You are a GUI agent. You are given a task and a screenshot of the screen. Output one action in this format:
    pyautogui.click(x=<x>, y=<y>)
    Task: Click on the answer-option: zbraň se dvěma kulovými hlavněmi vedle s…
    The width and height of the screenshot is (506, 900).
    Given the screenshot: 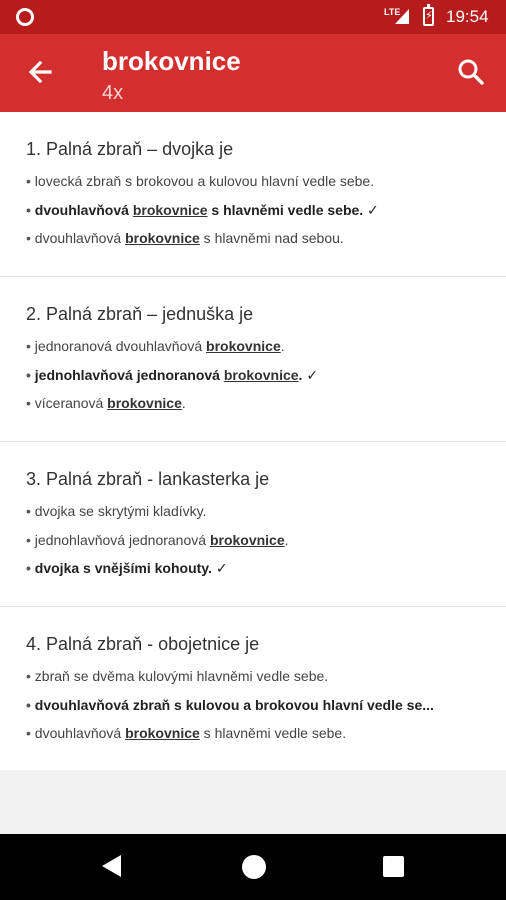 What is the action you would take?
    pyautogui.click(x=254, y=676)
    